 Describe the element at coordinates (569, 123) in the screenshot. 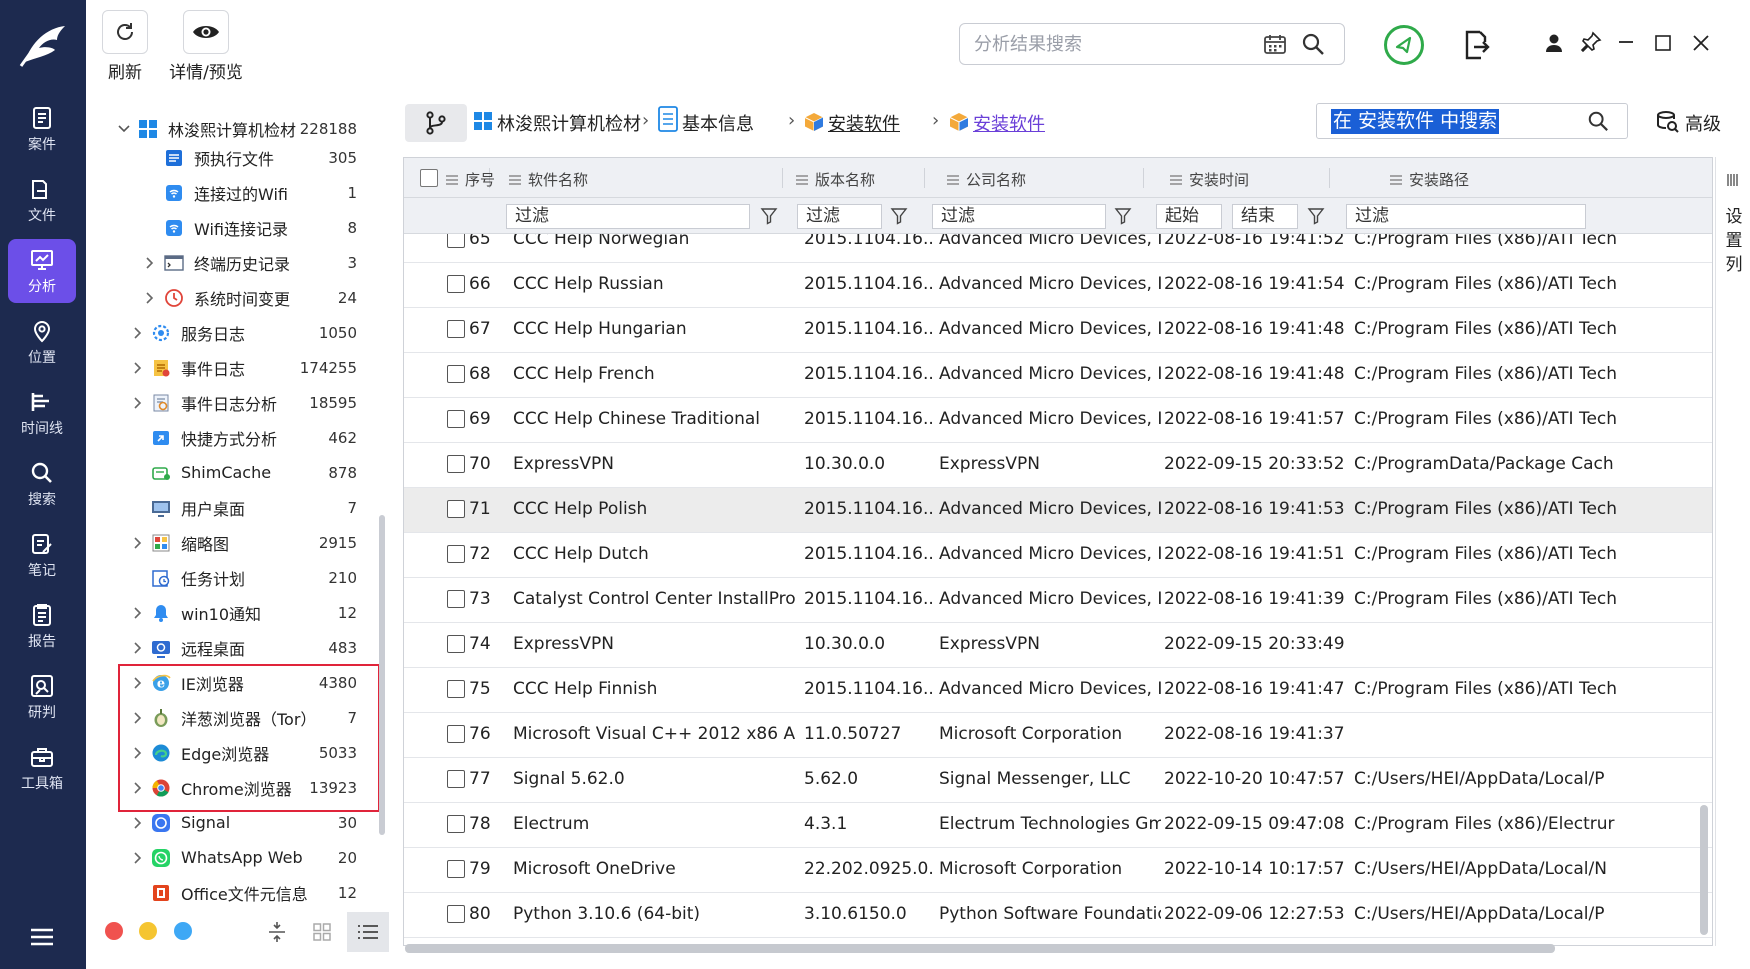

I see `breadcrumb-evidence: 林浚熙计算机检材` at that location.